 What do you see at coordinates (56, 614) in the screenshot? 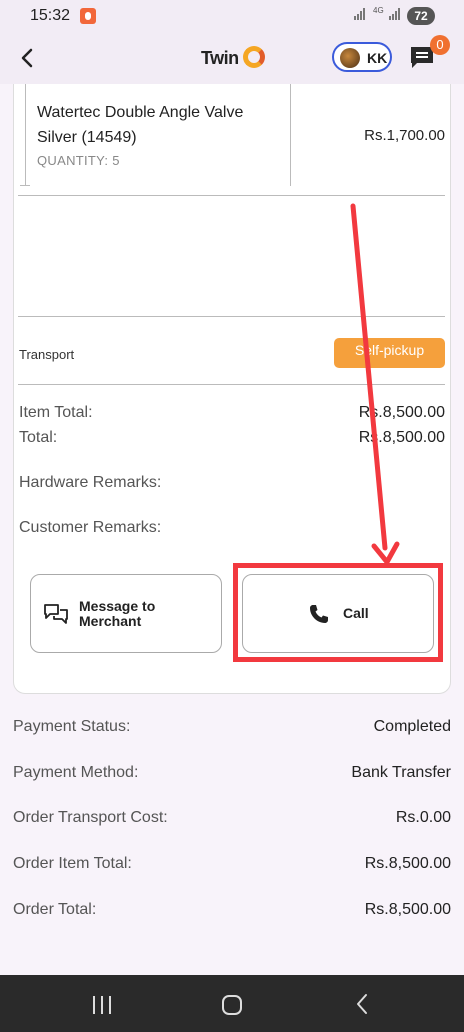
I see `chat-bubbles-icon` at bounding box center [56, 614].